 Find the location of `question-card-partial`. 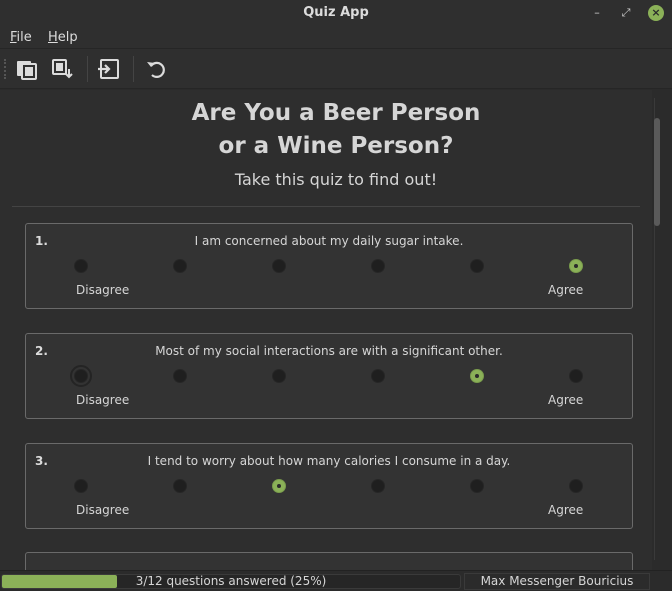

question-card-partial is located at coordinates (329, 561).